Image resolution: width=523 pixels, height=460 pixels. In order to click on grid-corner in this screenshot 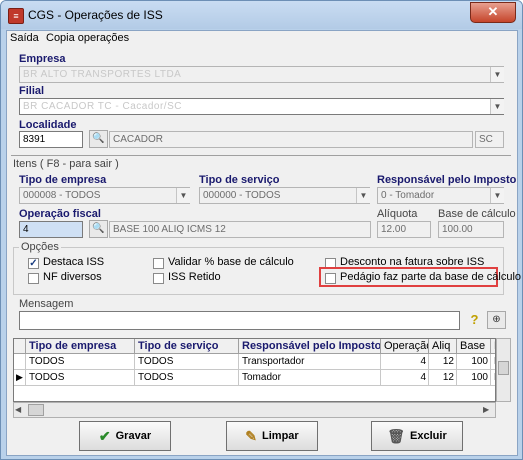, I will do `click(20, 346)`.